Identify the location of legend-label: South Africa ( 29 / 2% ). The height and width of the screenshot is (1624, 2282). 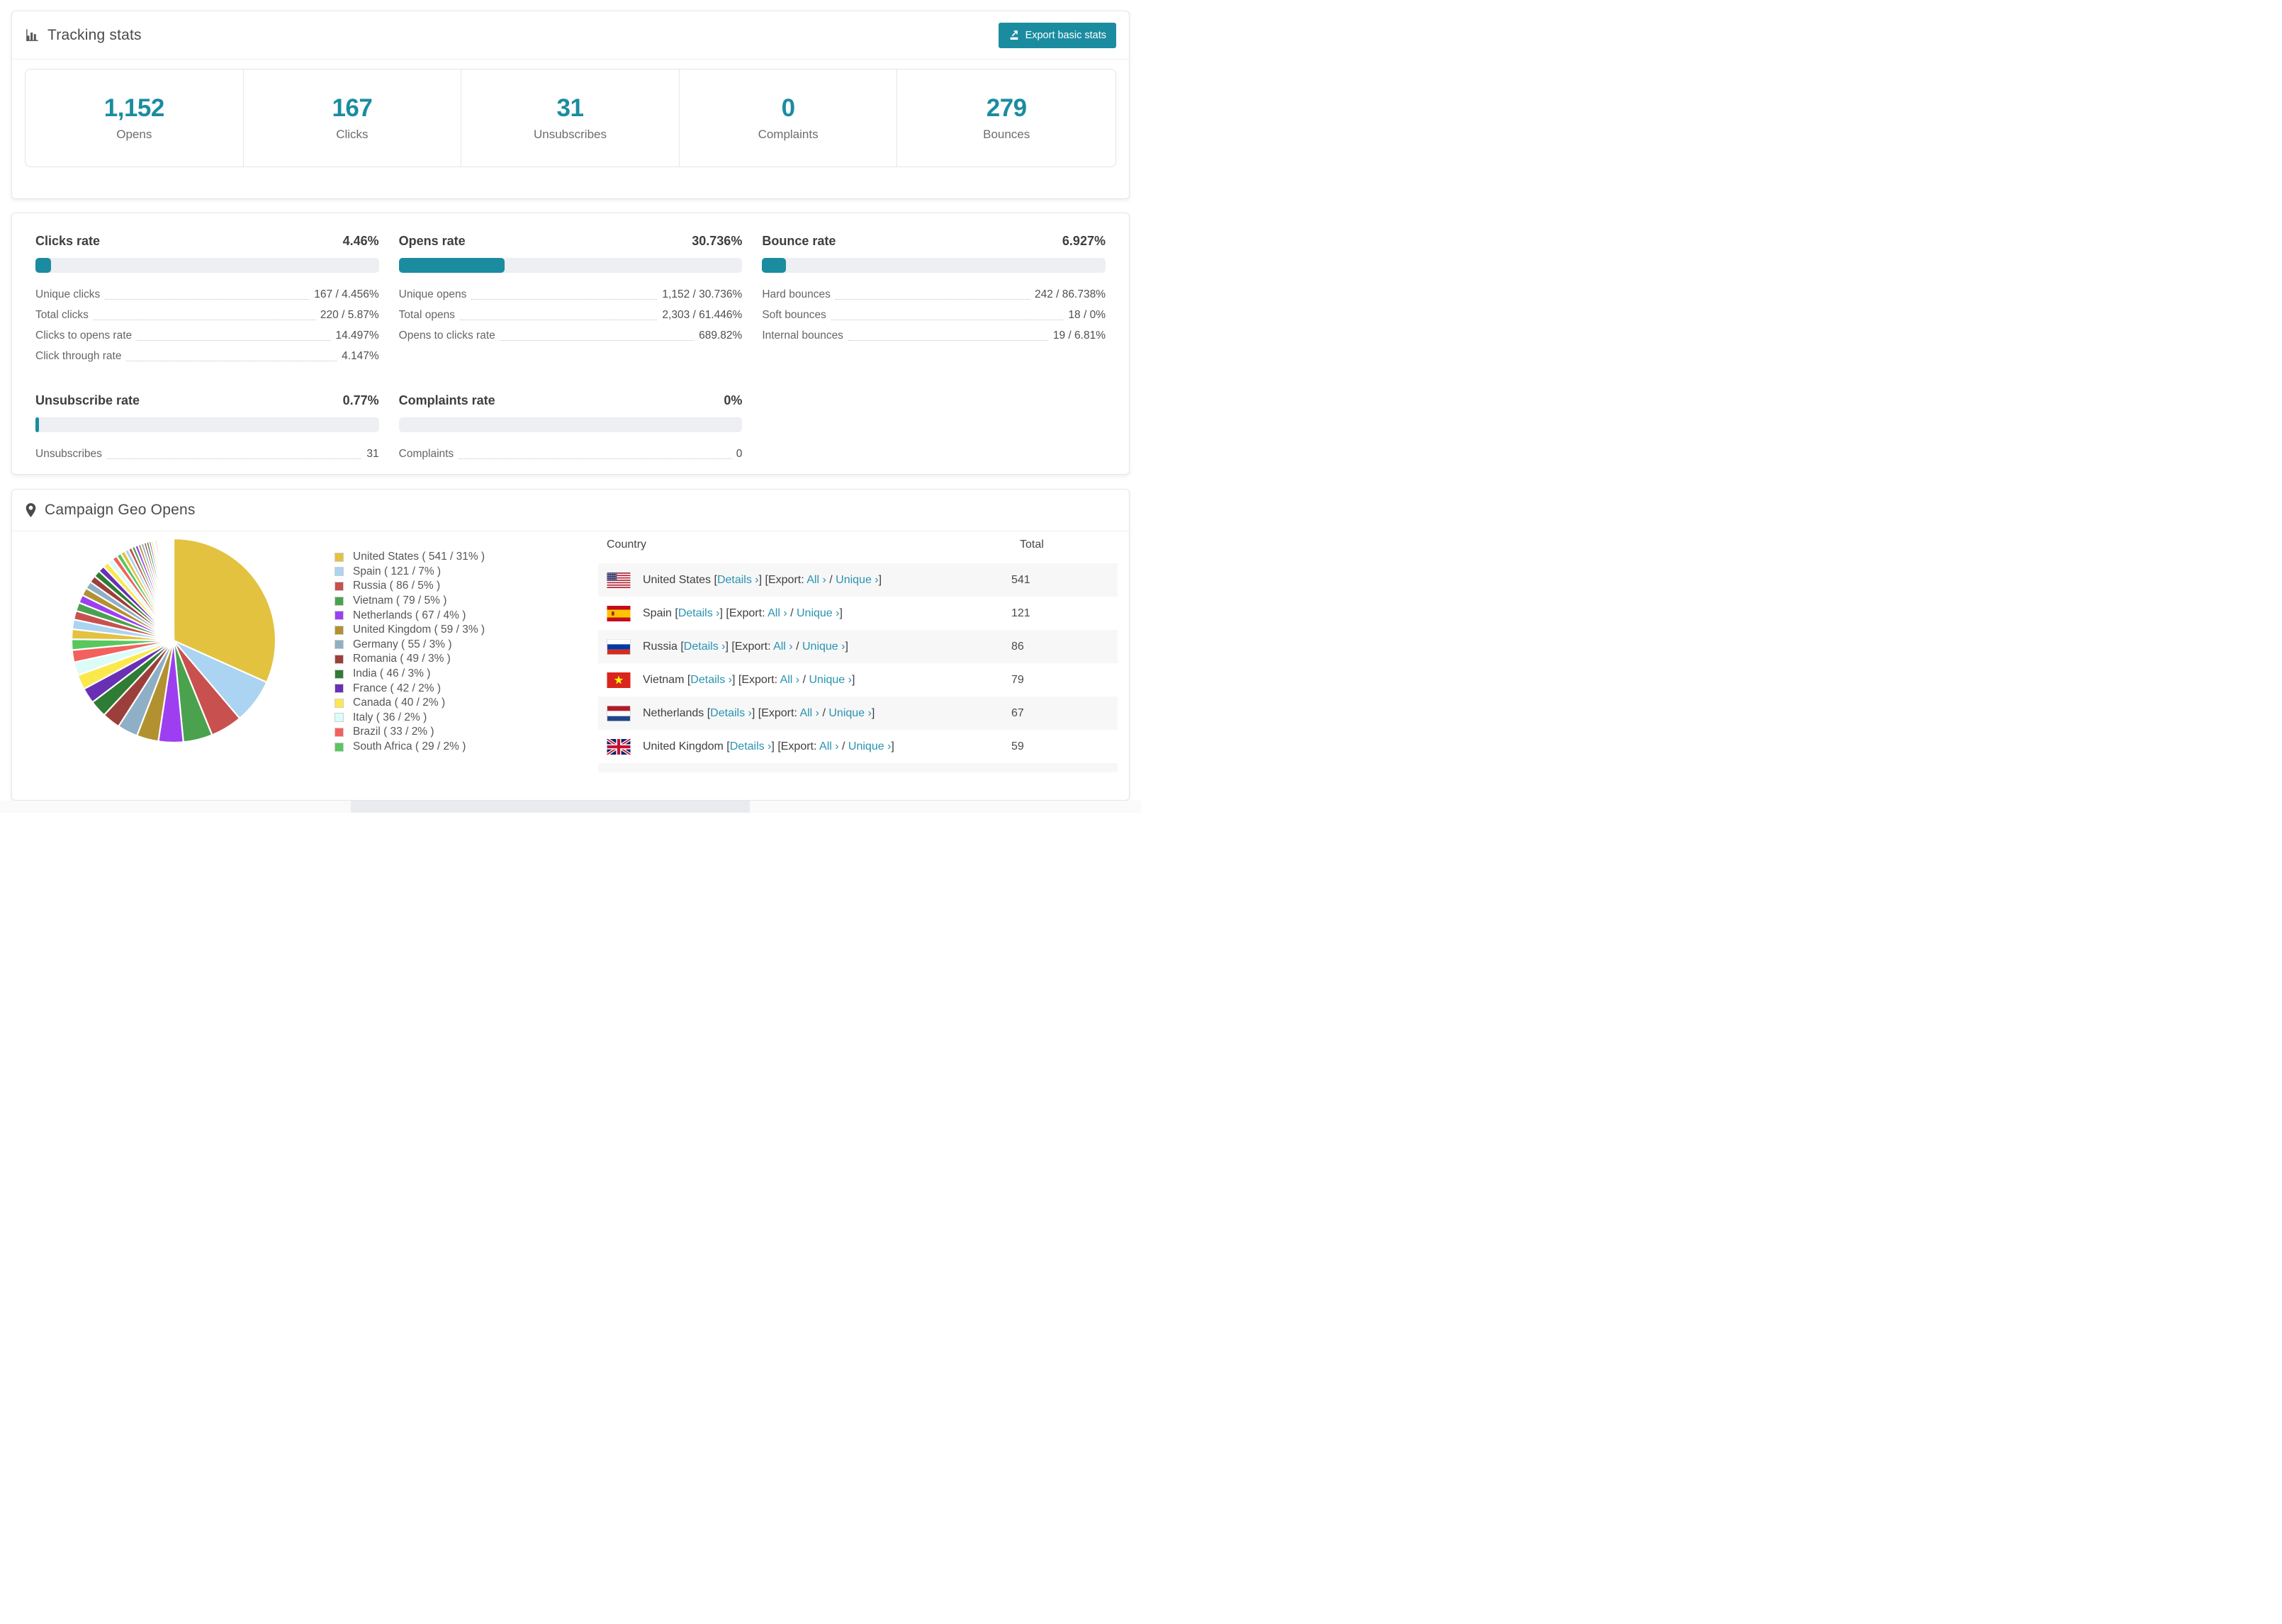
(409, 746).